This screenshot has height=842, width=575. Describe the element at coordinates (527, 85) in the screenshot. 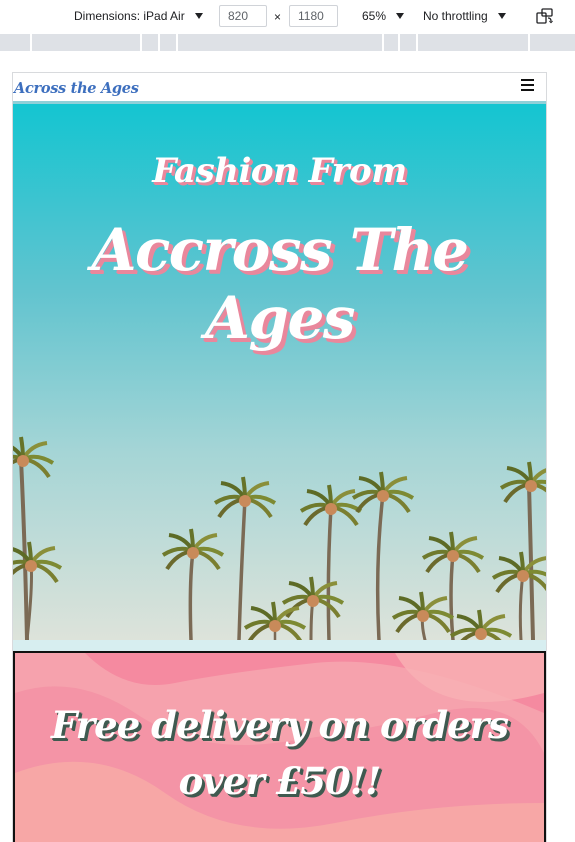

I see `hamburger-menu-icon` at that location.